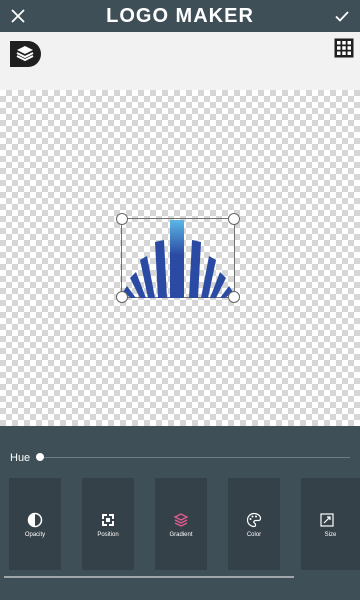 The width and height of the screenshot is (360, 600). Describe the element at coordinates (181, 520) in the screenshot. I see `gradient-icon` at that location.